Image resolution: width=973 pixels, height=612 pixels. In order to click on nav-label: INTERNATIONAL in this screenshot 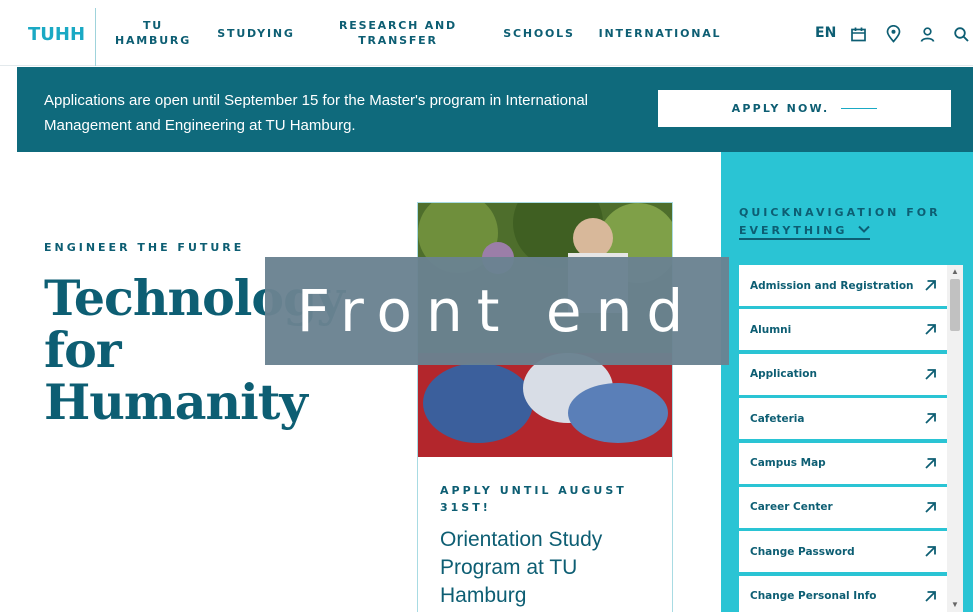, I will do `click(660, 33)`.